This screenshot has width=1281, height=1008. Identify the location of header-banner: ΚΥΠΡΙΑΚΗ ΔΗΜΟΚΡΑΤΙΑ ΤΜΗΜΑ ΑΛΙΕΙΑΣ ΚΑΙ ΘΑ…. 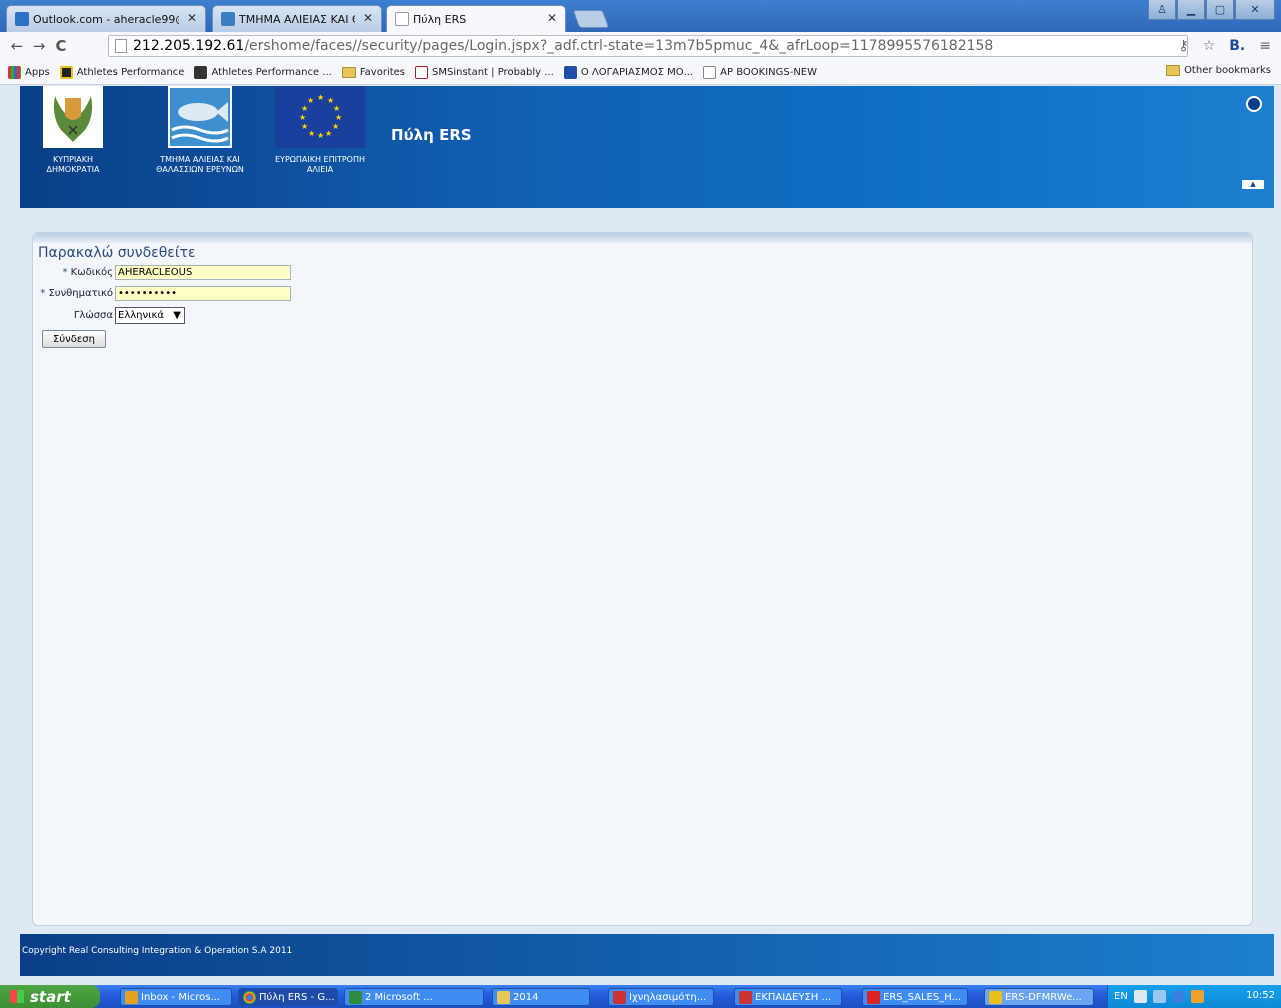
(647, 147).